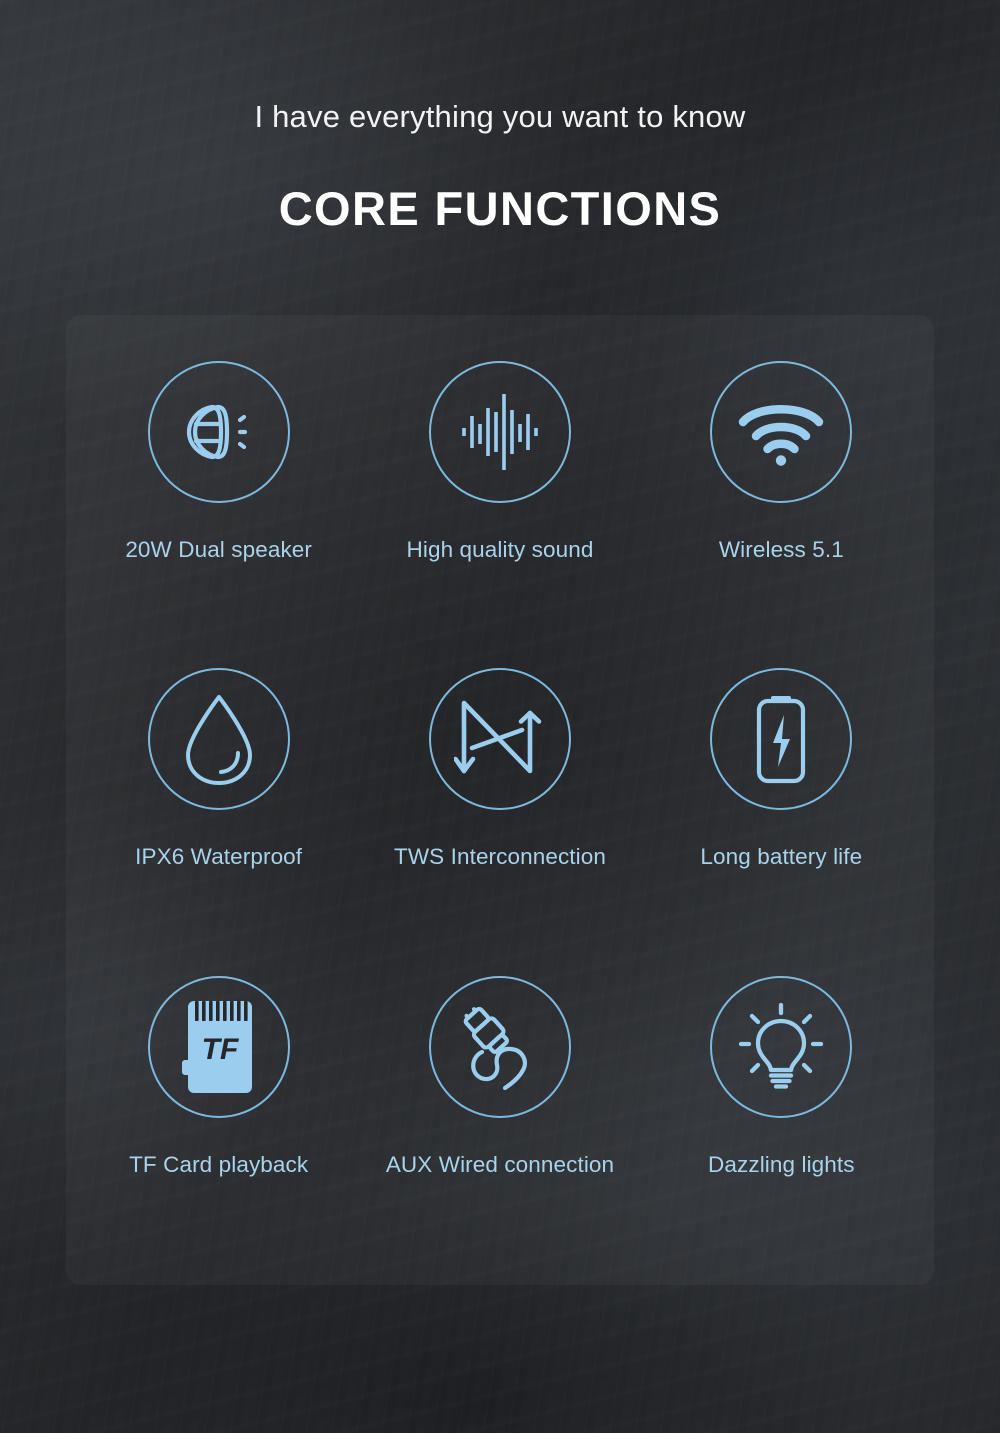 The image size is (1000, 1433). What do you see at coordinates (499, 857) in the screenshot?
I see `feature-label: TWS Interconnection` at bounding box center [499, 857].